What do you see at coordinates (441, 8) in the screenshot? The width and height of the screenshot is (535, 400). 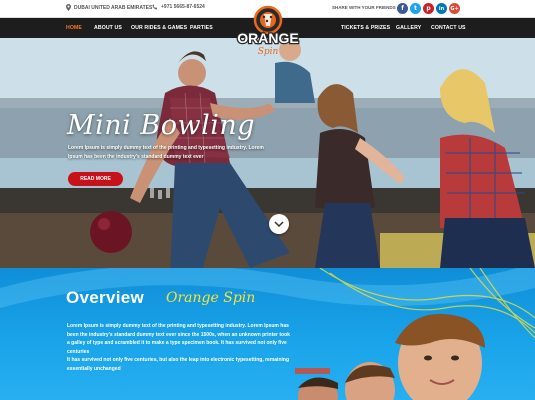 I see `linkedin-icon: in` at bounding box center [441, 8].